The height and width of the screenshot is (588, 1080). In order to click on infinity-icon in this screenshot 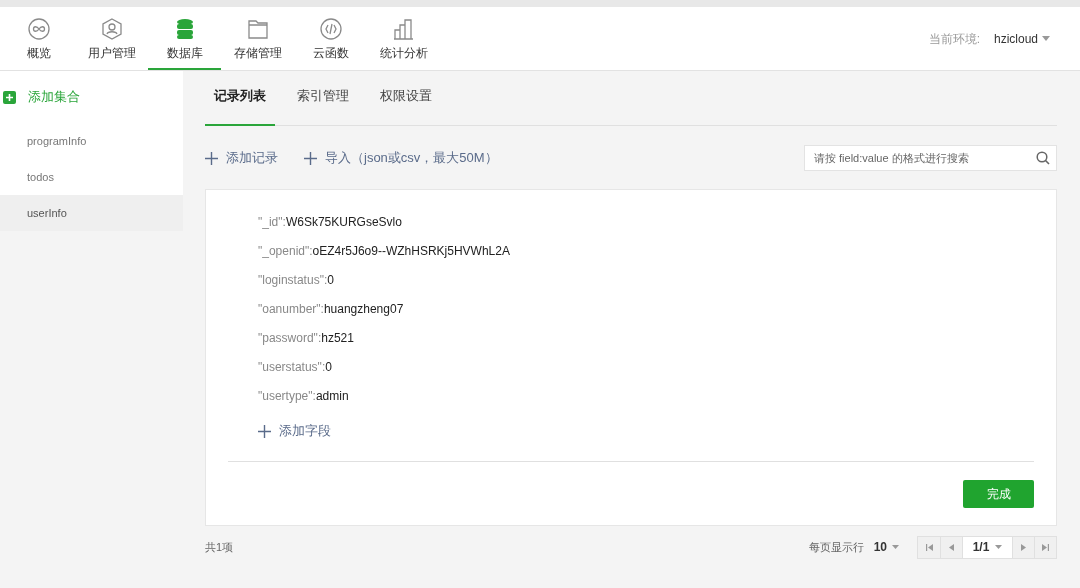, I will do `click(38, 29)`.